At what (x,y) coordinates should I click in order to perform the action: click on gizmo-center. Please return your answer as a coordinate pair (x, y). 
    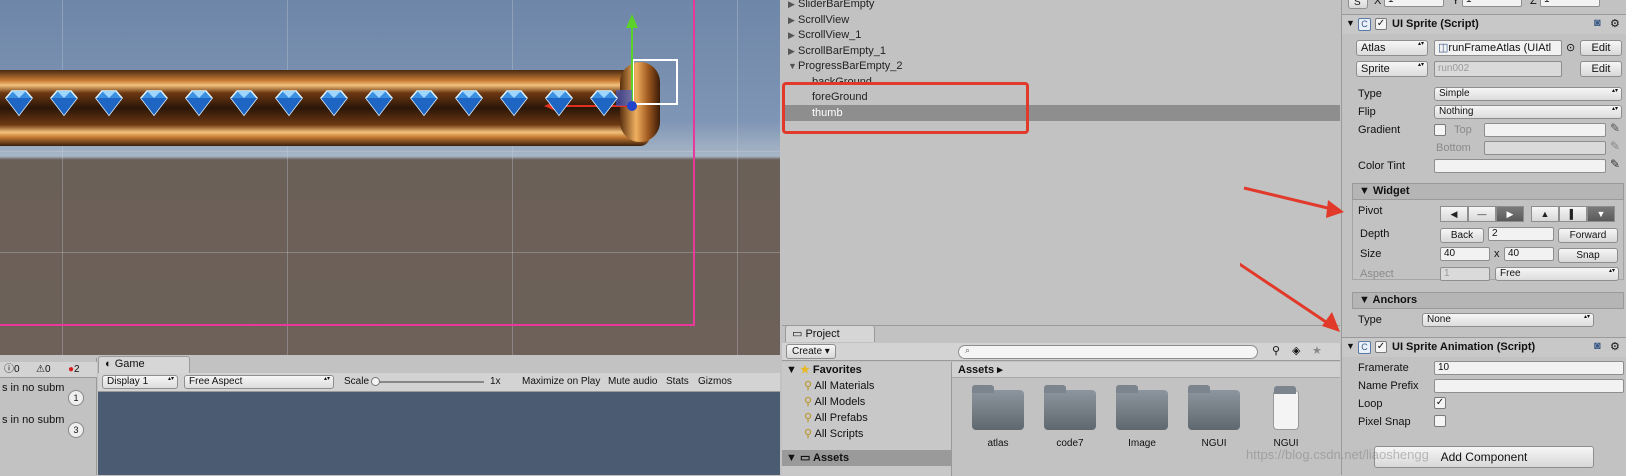
    Looking at the image, I should click on (632, 106).